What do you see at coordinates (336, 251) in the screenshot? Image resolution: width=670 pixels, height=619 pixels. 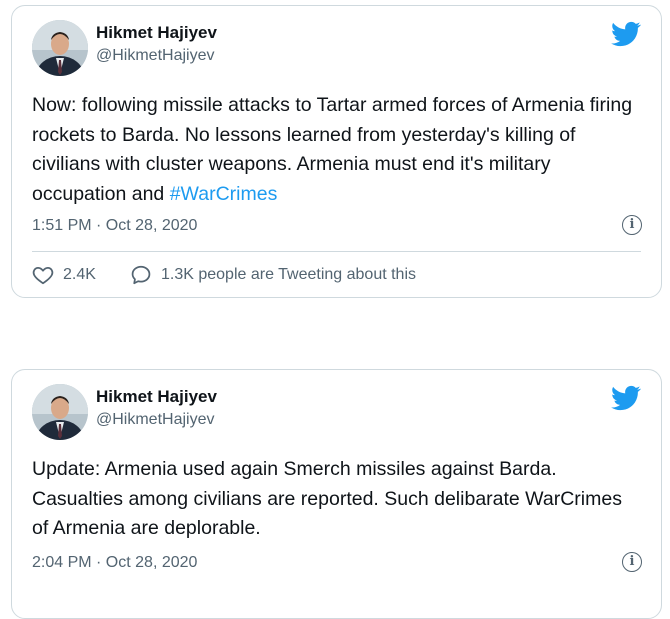 I see `divider` at bounding box center [336, 251].